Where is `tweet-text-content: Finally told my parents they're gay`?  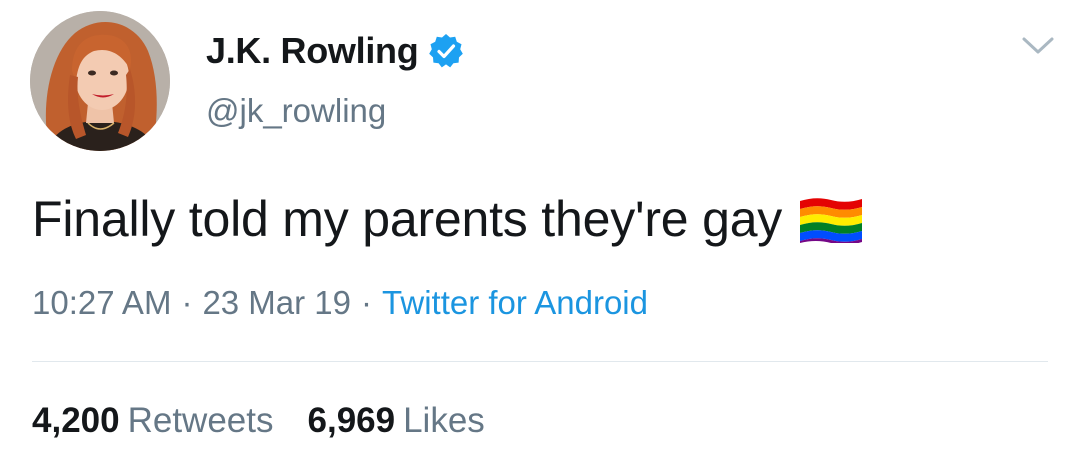 tweet-text-content: Finally told my parents they're gay is located at coordinates (407, 219).